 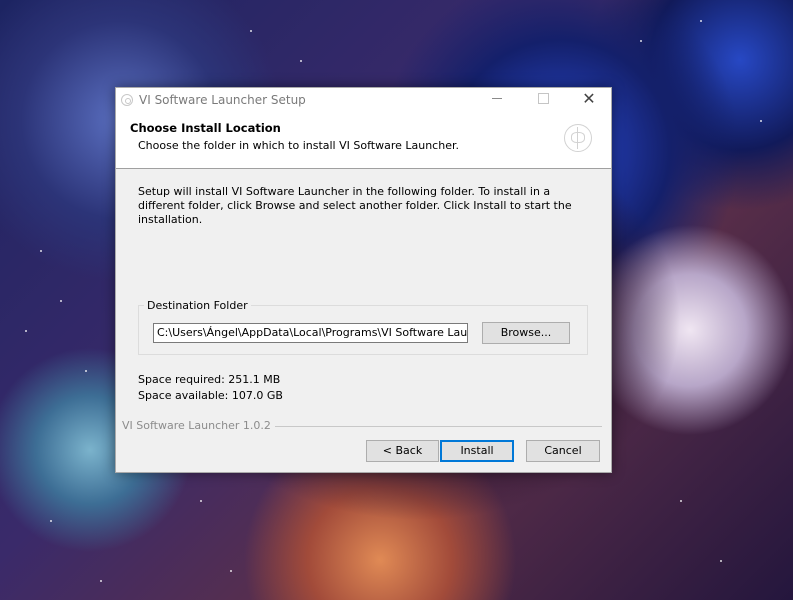 What do you see at coordinates (209, 379) in the screenshot?
I see `space-required: Space required: 251.1 MB` at bounding box center [209, 379].